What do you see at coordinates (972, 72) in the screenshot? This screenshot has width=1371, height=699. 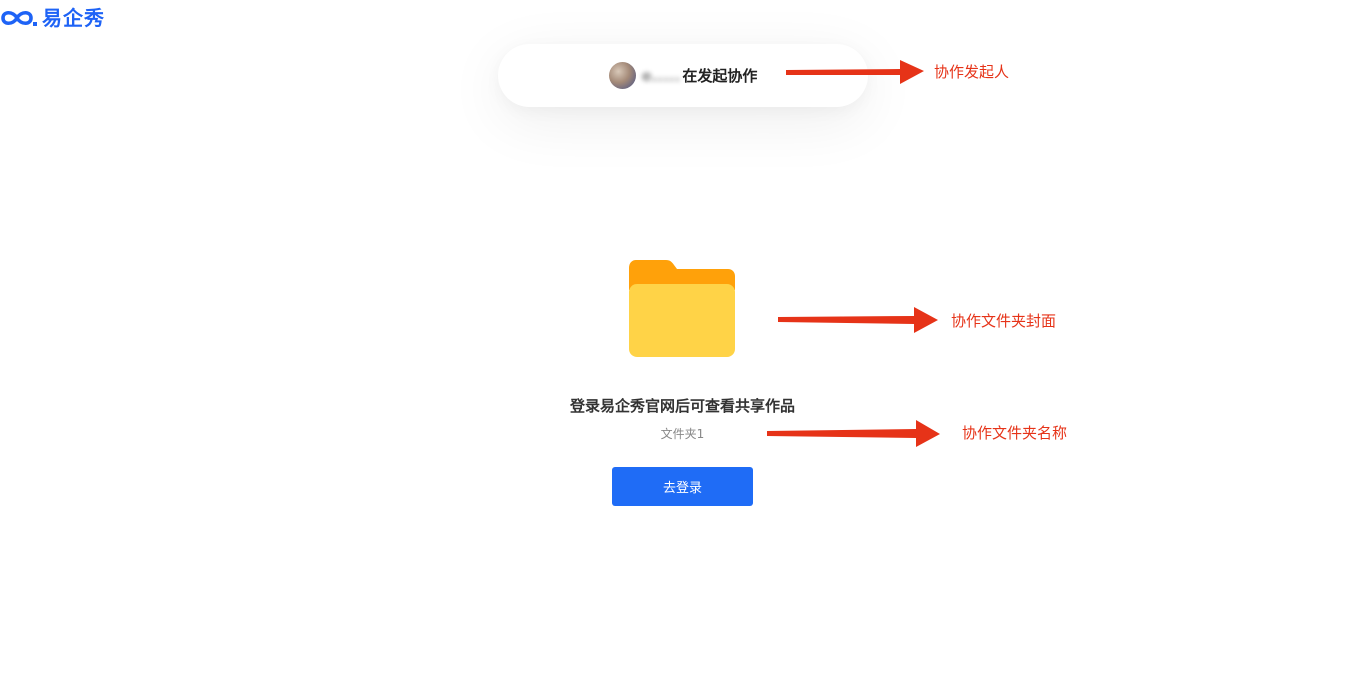 I see `annotation-initiator-label: 协作发起人` at bounding box center [972, 72].